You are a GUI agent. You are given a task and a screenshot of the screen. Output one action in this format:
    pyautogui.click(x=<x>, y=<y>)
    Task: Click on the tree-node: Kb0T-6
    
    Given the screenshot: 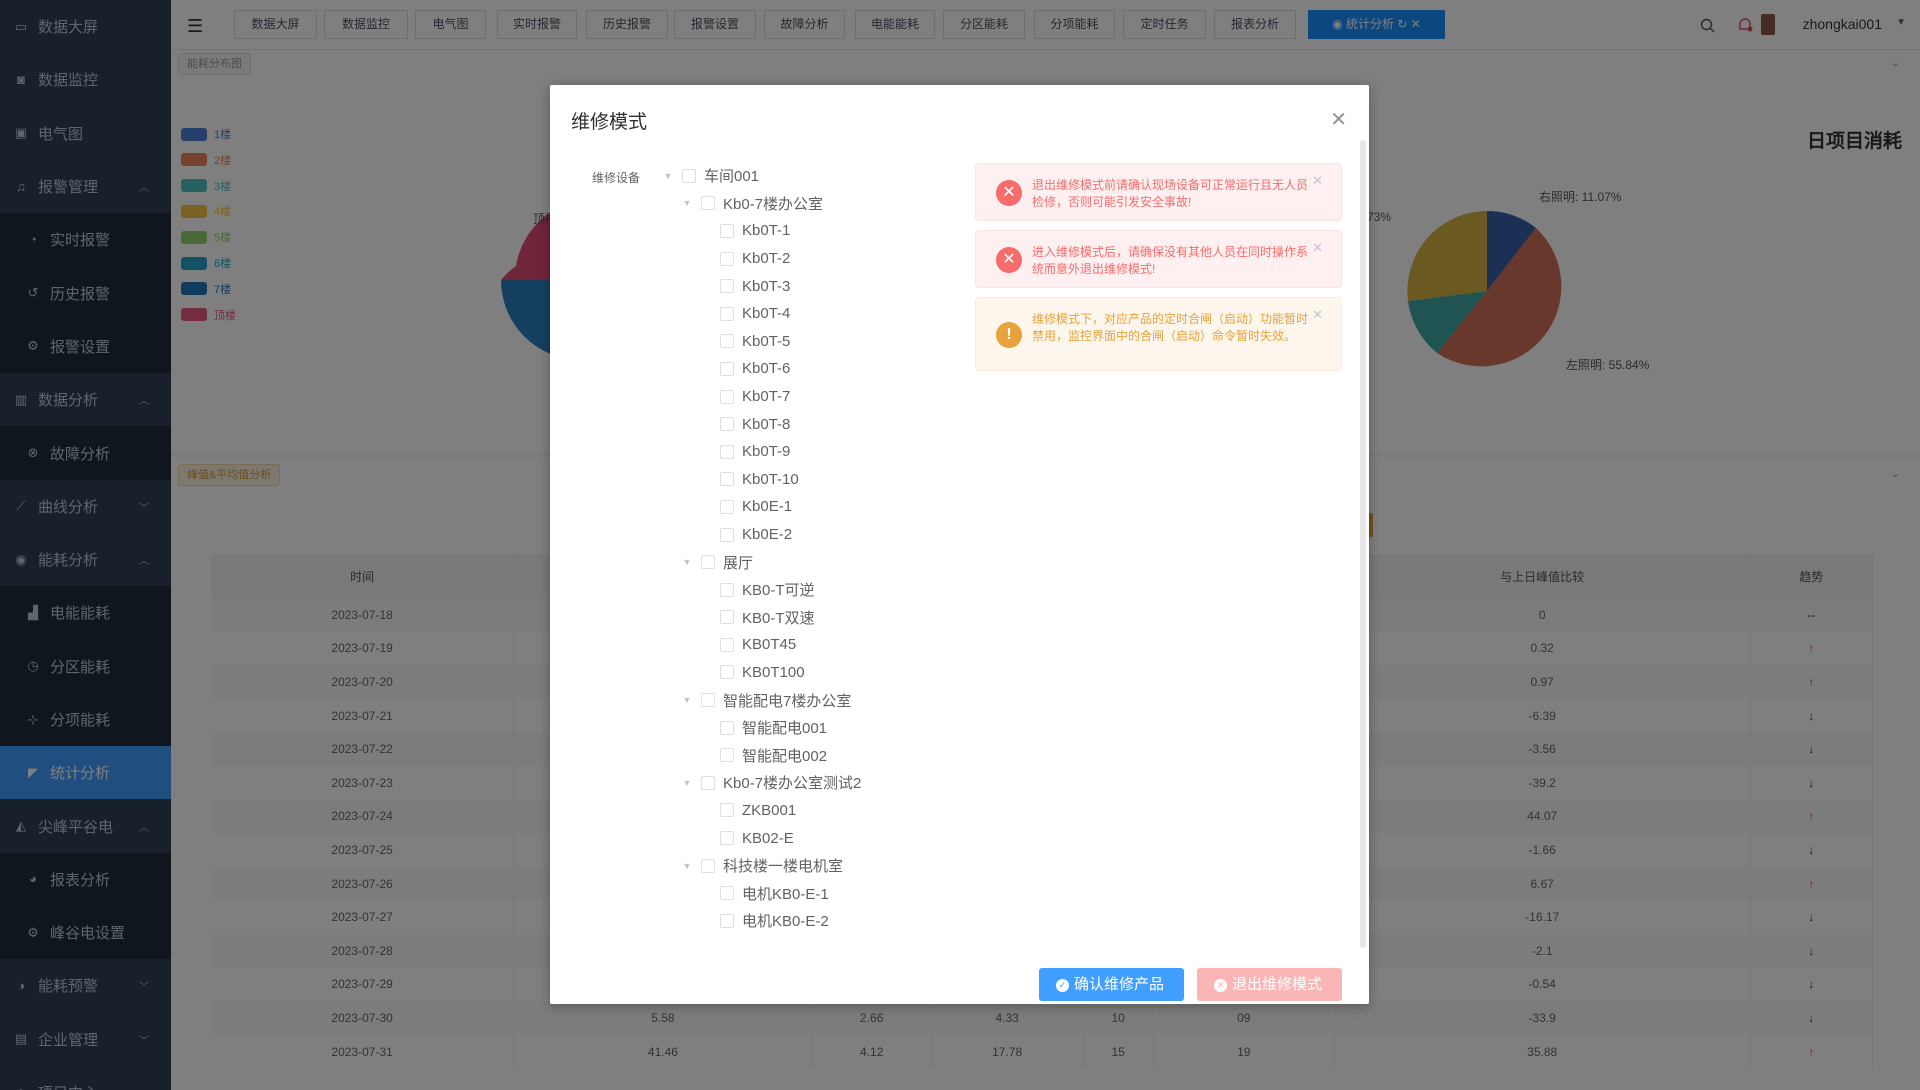 What is the action you would take?
    pyautogui.click(x=812, y=369)
    